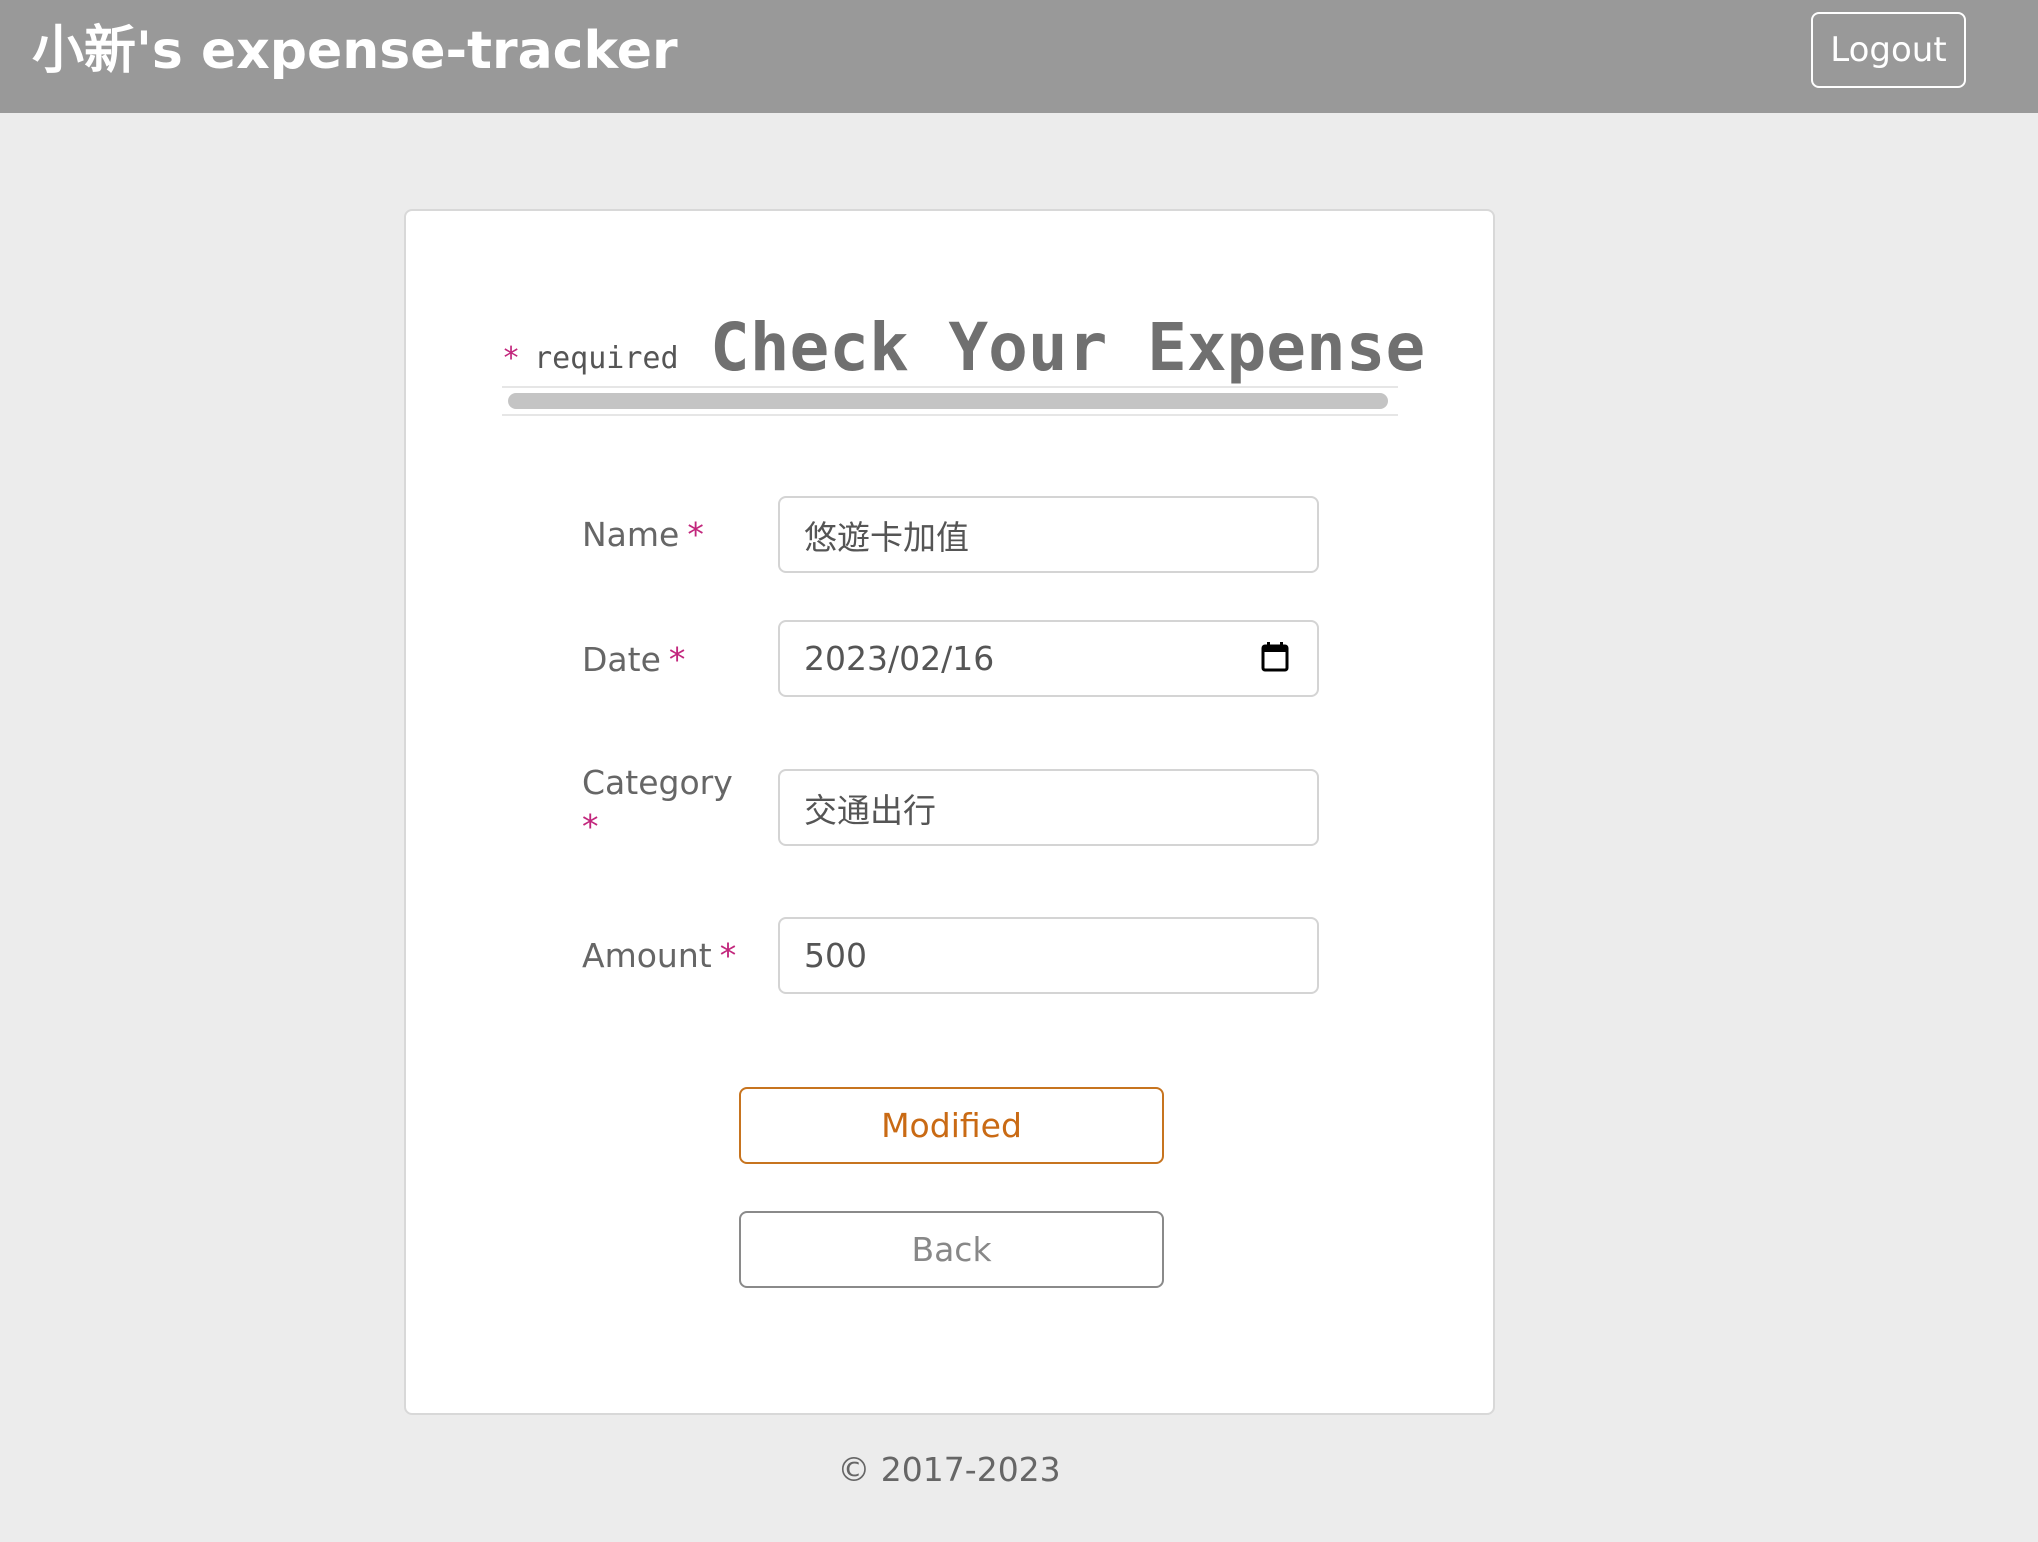 The width and height of the screenshot is (2038, 1542). What do you see at coordinates (647, 955) in the screenshot?
I see `amount-label-text: Amount` at bounding box center [647, 955].